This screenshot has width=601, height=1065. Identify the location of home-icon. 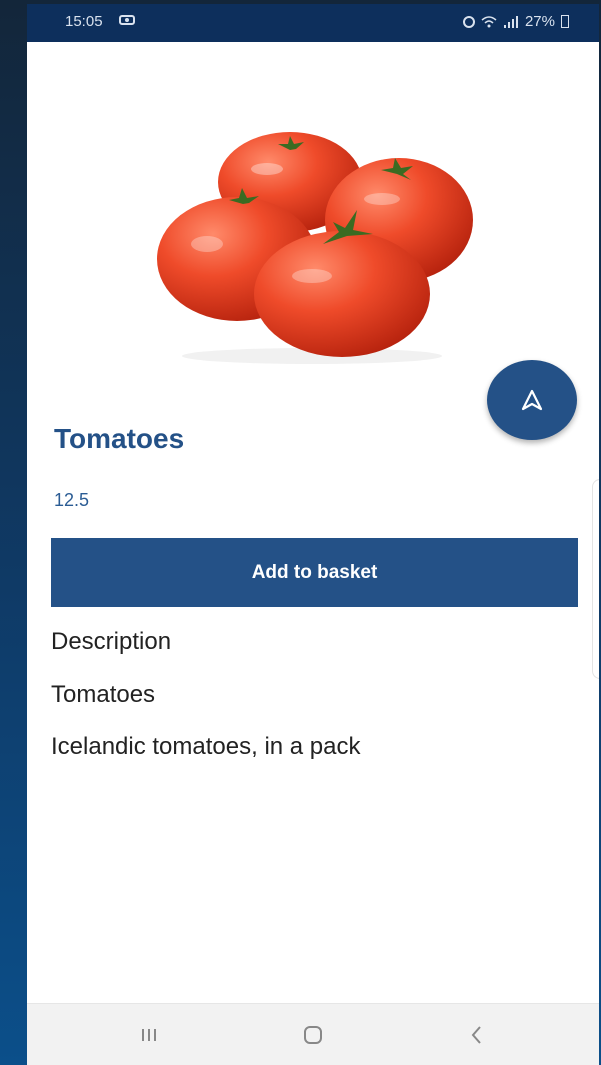
(313, 1034).